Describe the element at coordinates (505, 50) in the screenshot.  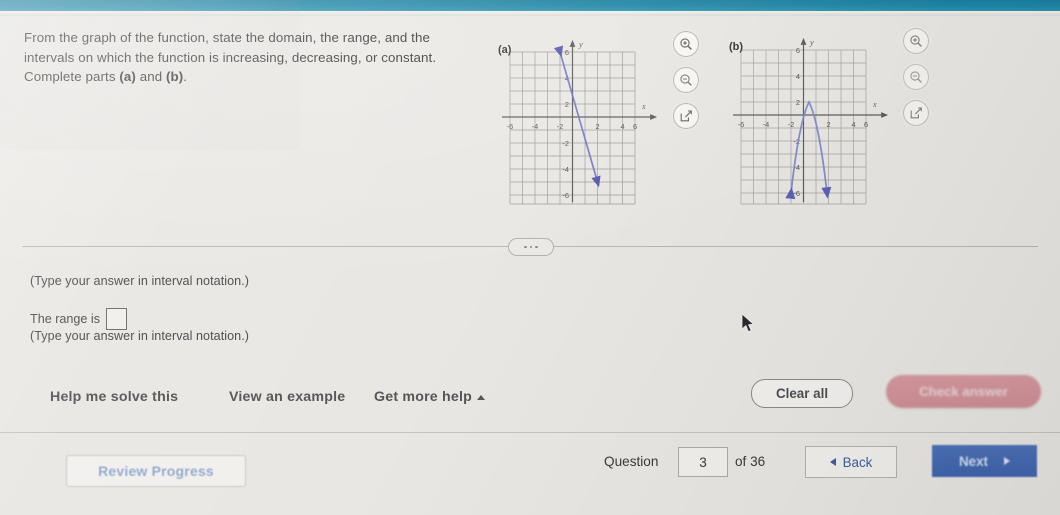
I see `graph-a-label: (a)` at that location.